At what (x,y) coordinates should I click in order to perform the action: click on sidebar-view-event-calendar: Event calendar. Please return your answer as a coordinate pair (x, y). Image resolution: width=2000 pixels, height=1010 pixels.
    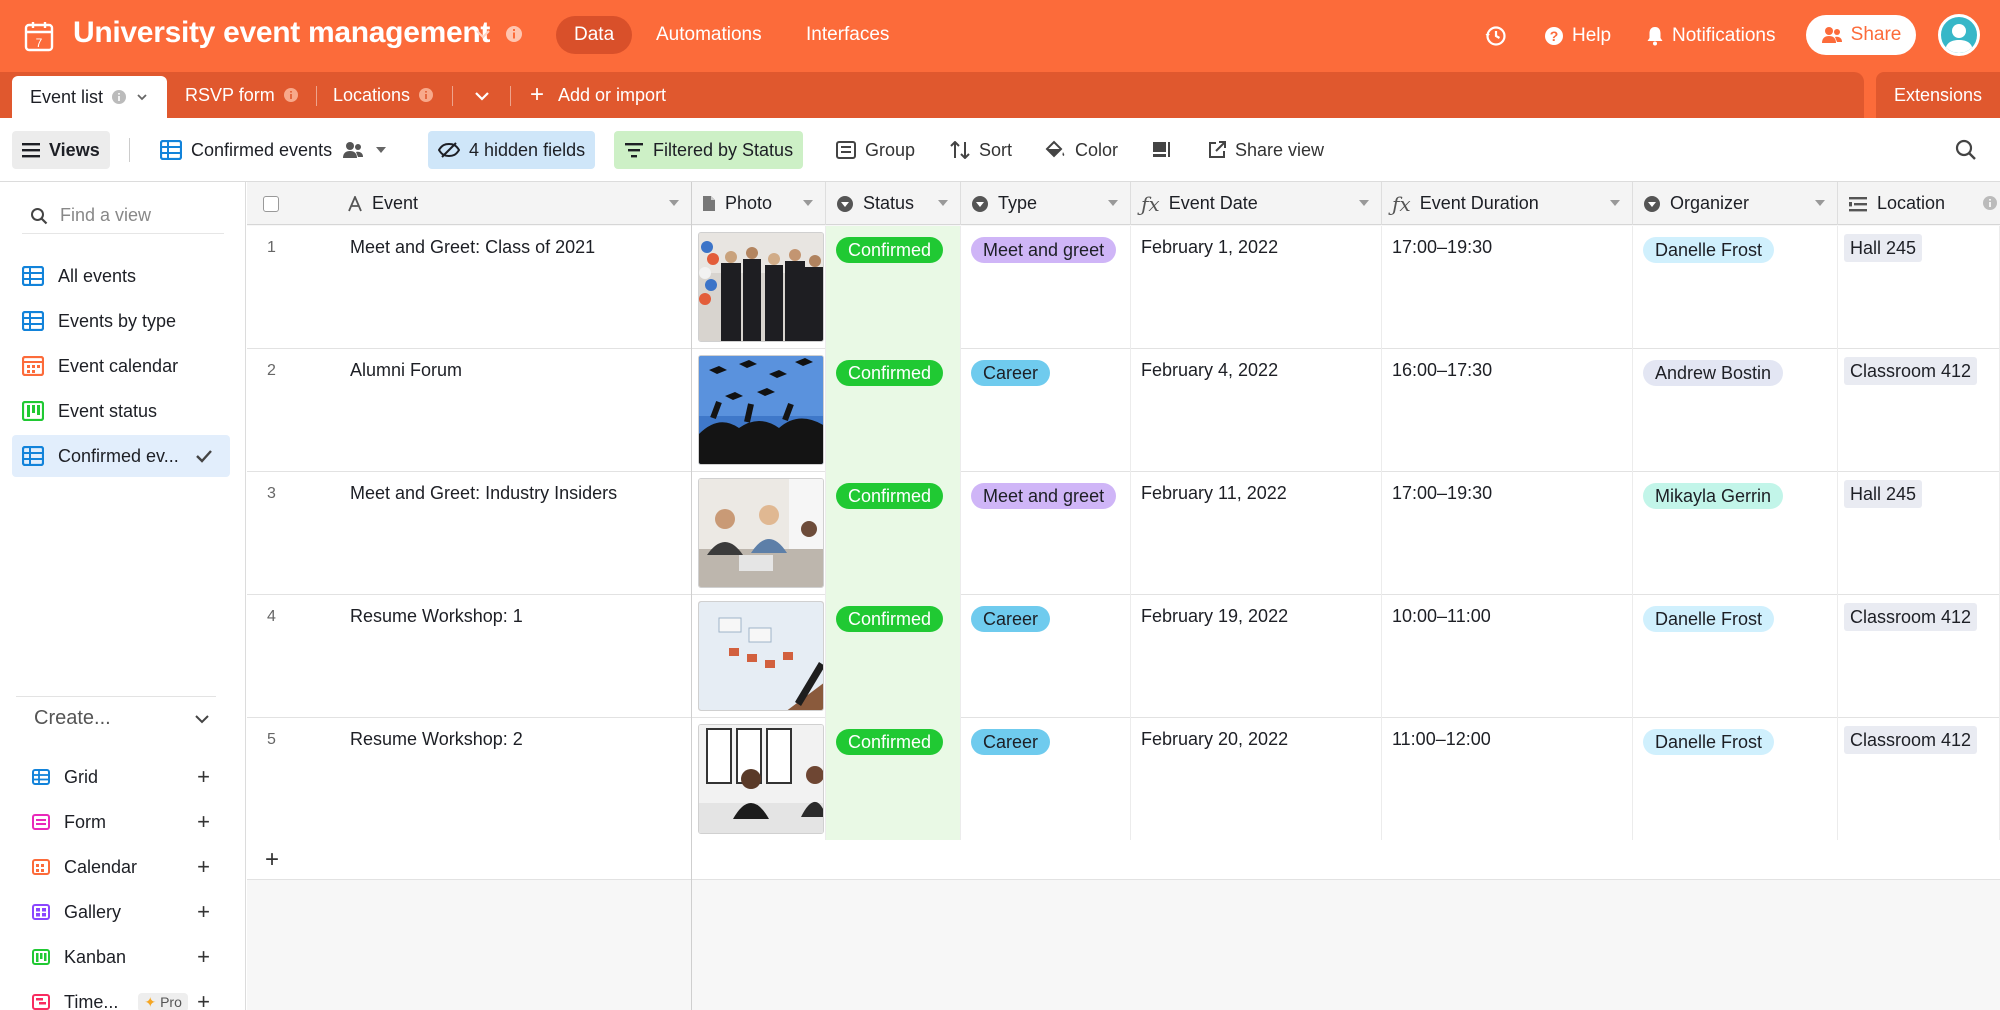
    Looking at the image, I should click on (121, 366).